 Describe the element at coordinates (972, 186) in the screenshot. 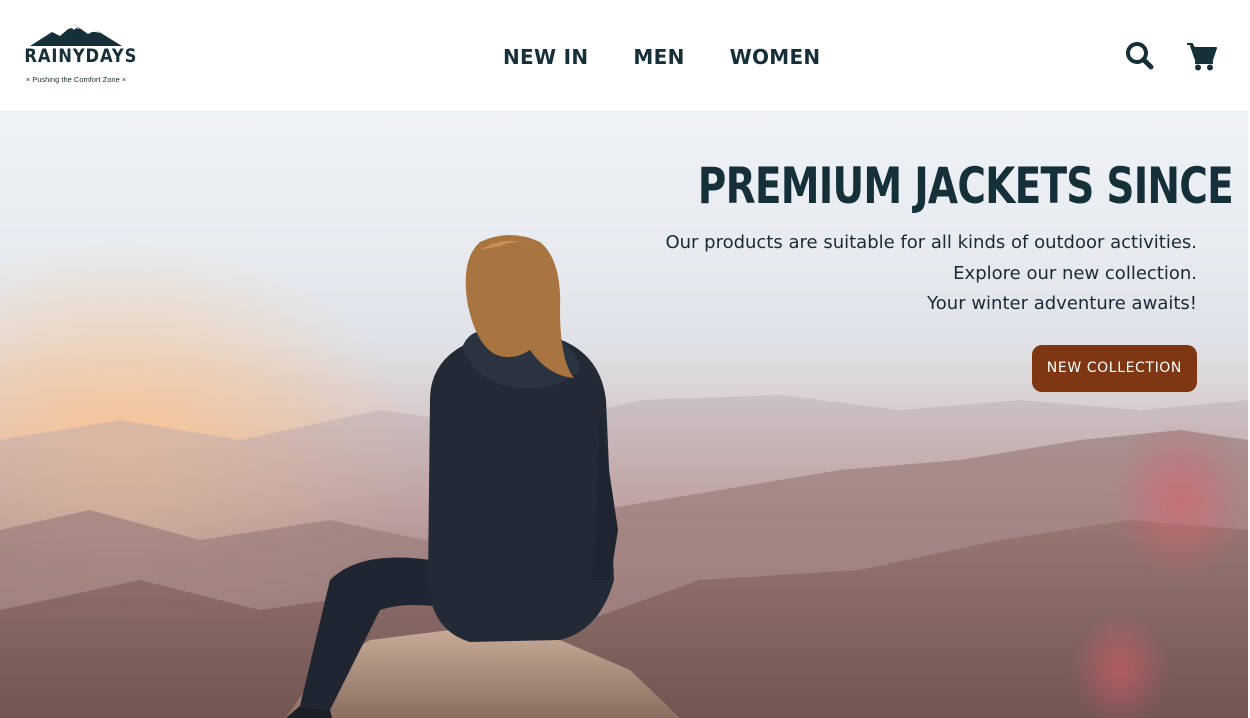

I see `hero-title: PREMIUM JACKETS SINCE 1990` at that location.